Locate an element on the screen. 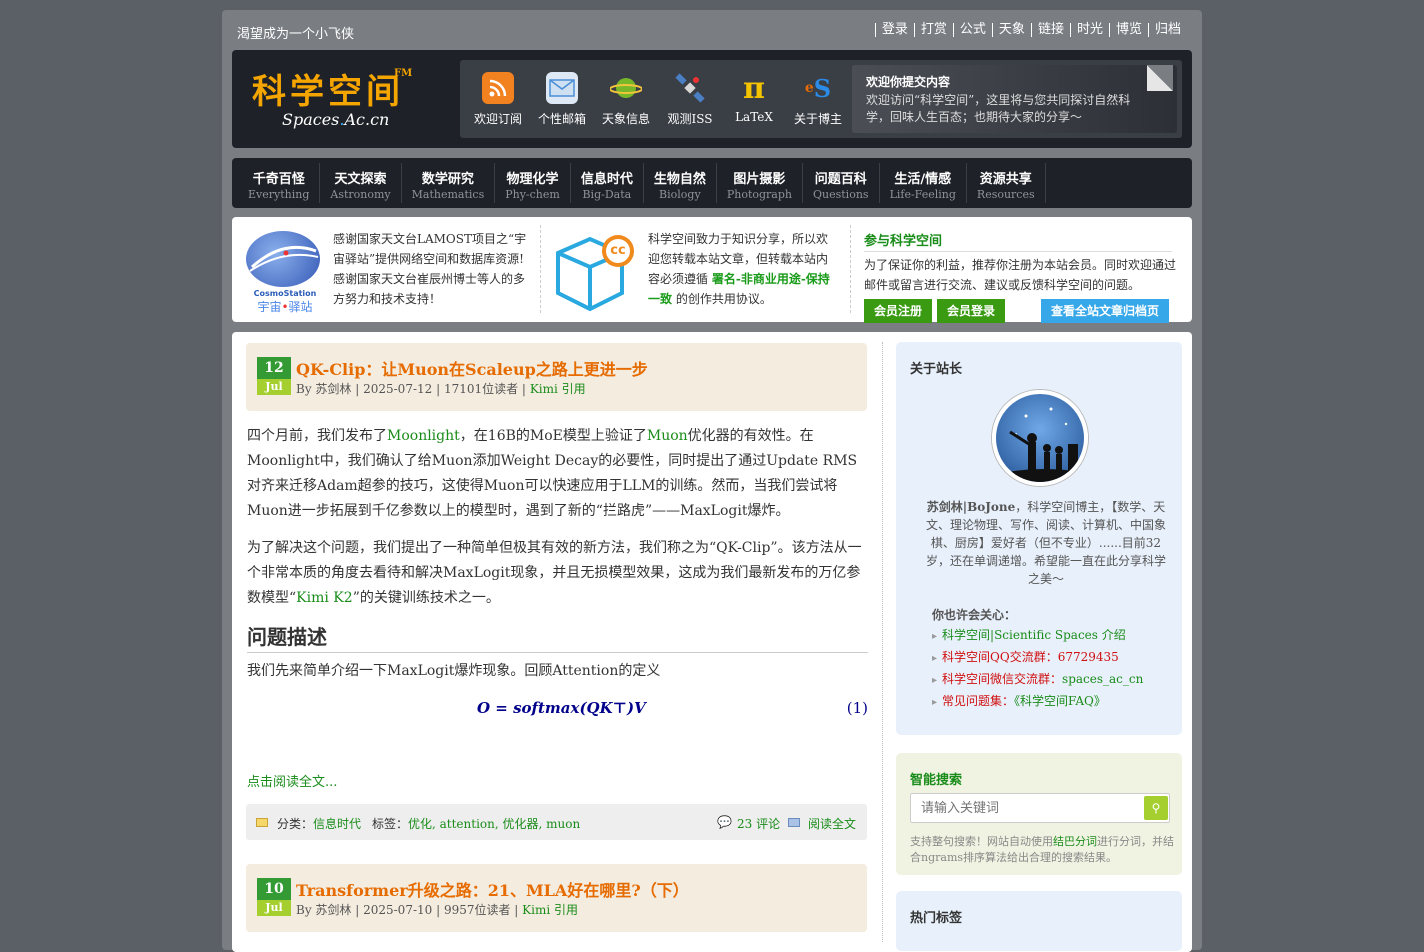  post-date: 12 Jul is located at coordinates (274, 376).